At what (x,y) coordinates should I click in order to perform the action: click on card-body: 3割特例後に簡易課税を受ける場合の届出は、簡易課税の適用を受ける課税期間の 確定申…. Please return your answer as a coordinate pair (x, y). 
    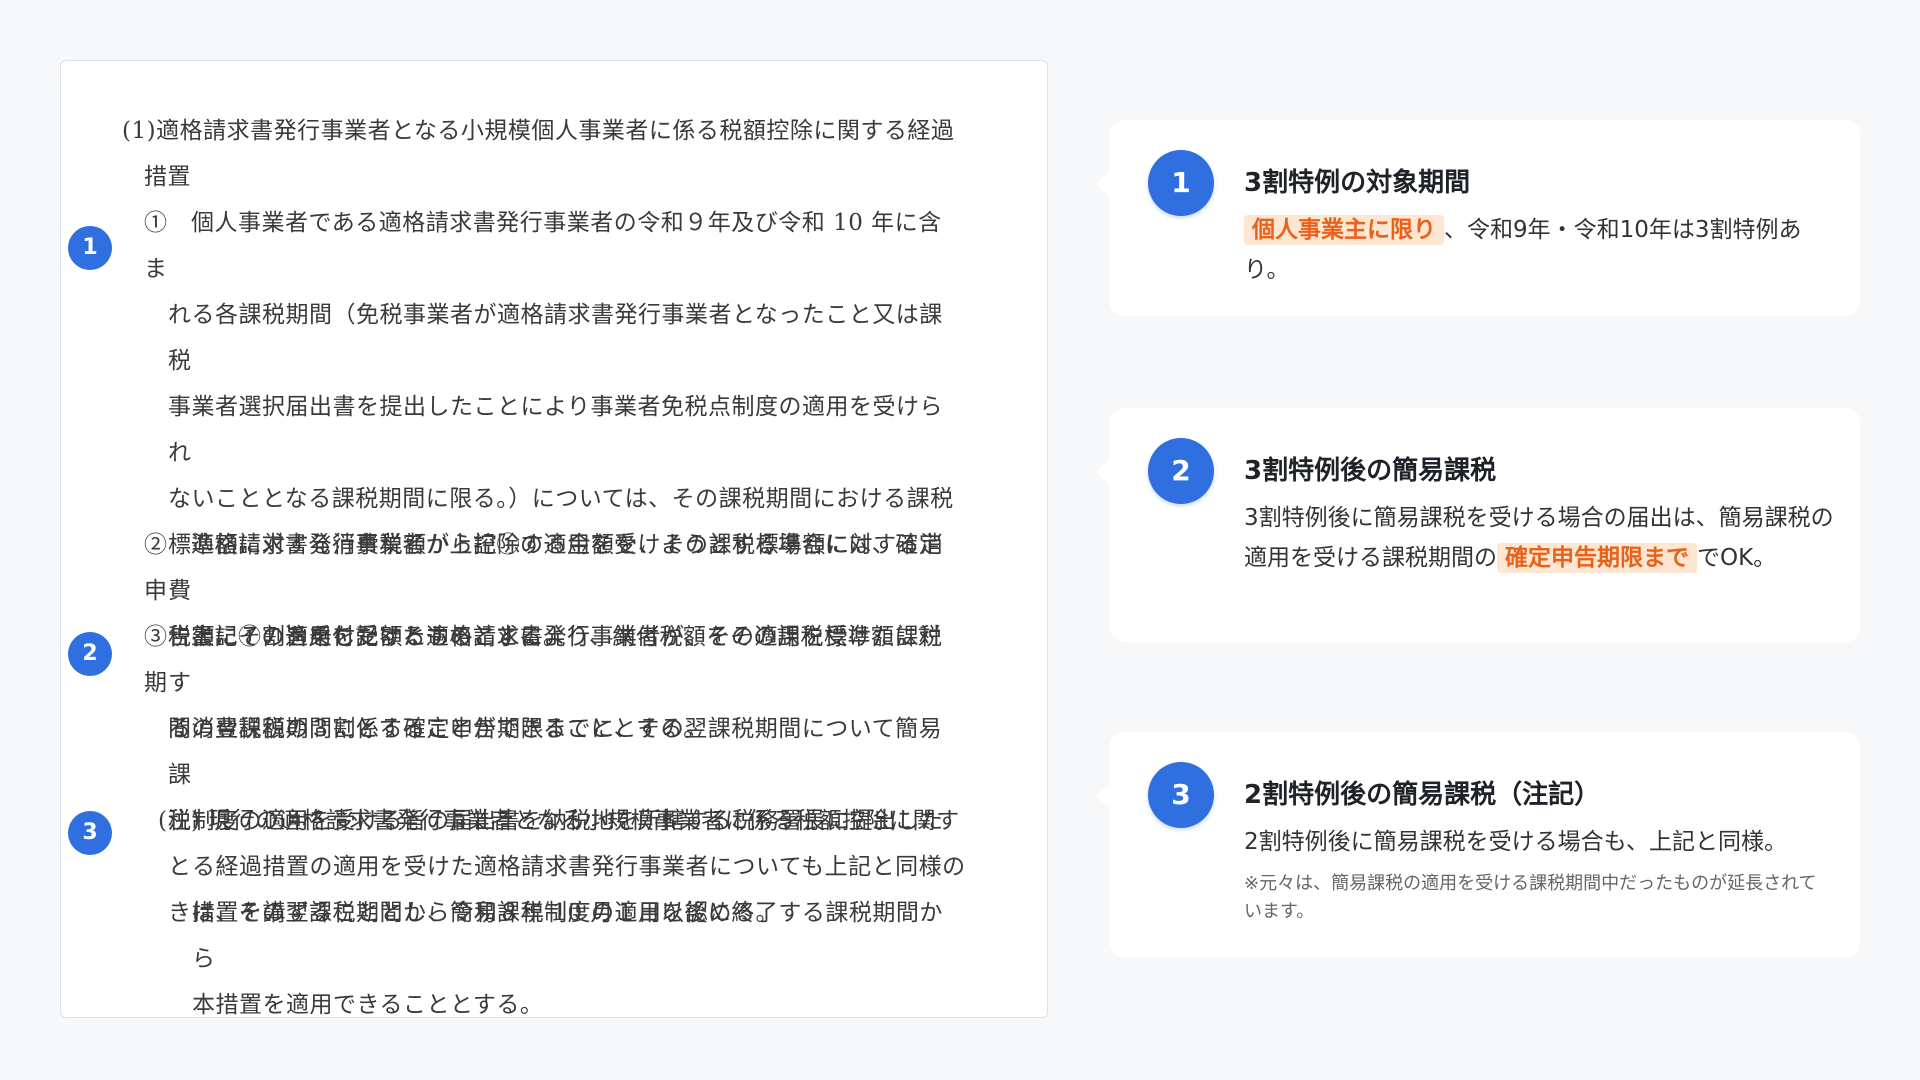
    Looking at the image, I should click on (1539, 538).